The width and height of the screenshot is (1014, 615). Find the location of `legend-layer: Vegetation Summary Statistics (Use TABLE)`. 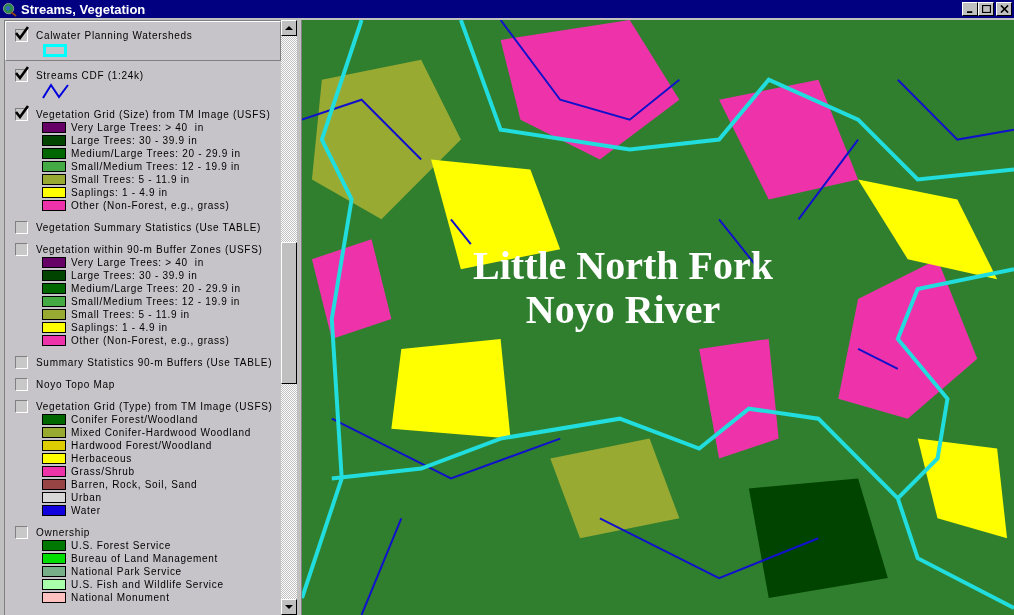

legend-layer: Vegetation Summary Statistics (Use TABLE) is located at coordinates (143, 224).